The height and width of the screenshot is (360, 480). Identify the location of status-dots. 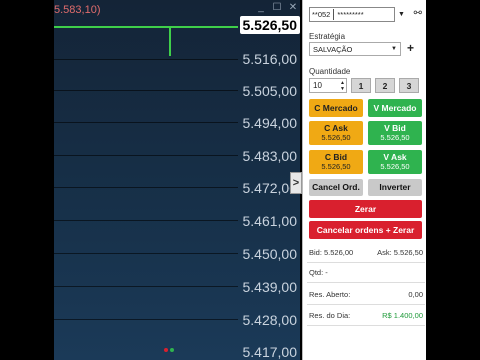
(169, 350).